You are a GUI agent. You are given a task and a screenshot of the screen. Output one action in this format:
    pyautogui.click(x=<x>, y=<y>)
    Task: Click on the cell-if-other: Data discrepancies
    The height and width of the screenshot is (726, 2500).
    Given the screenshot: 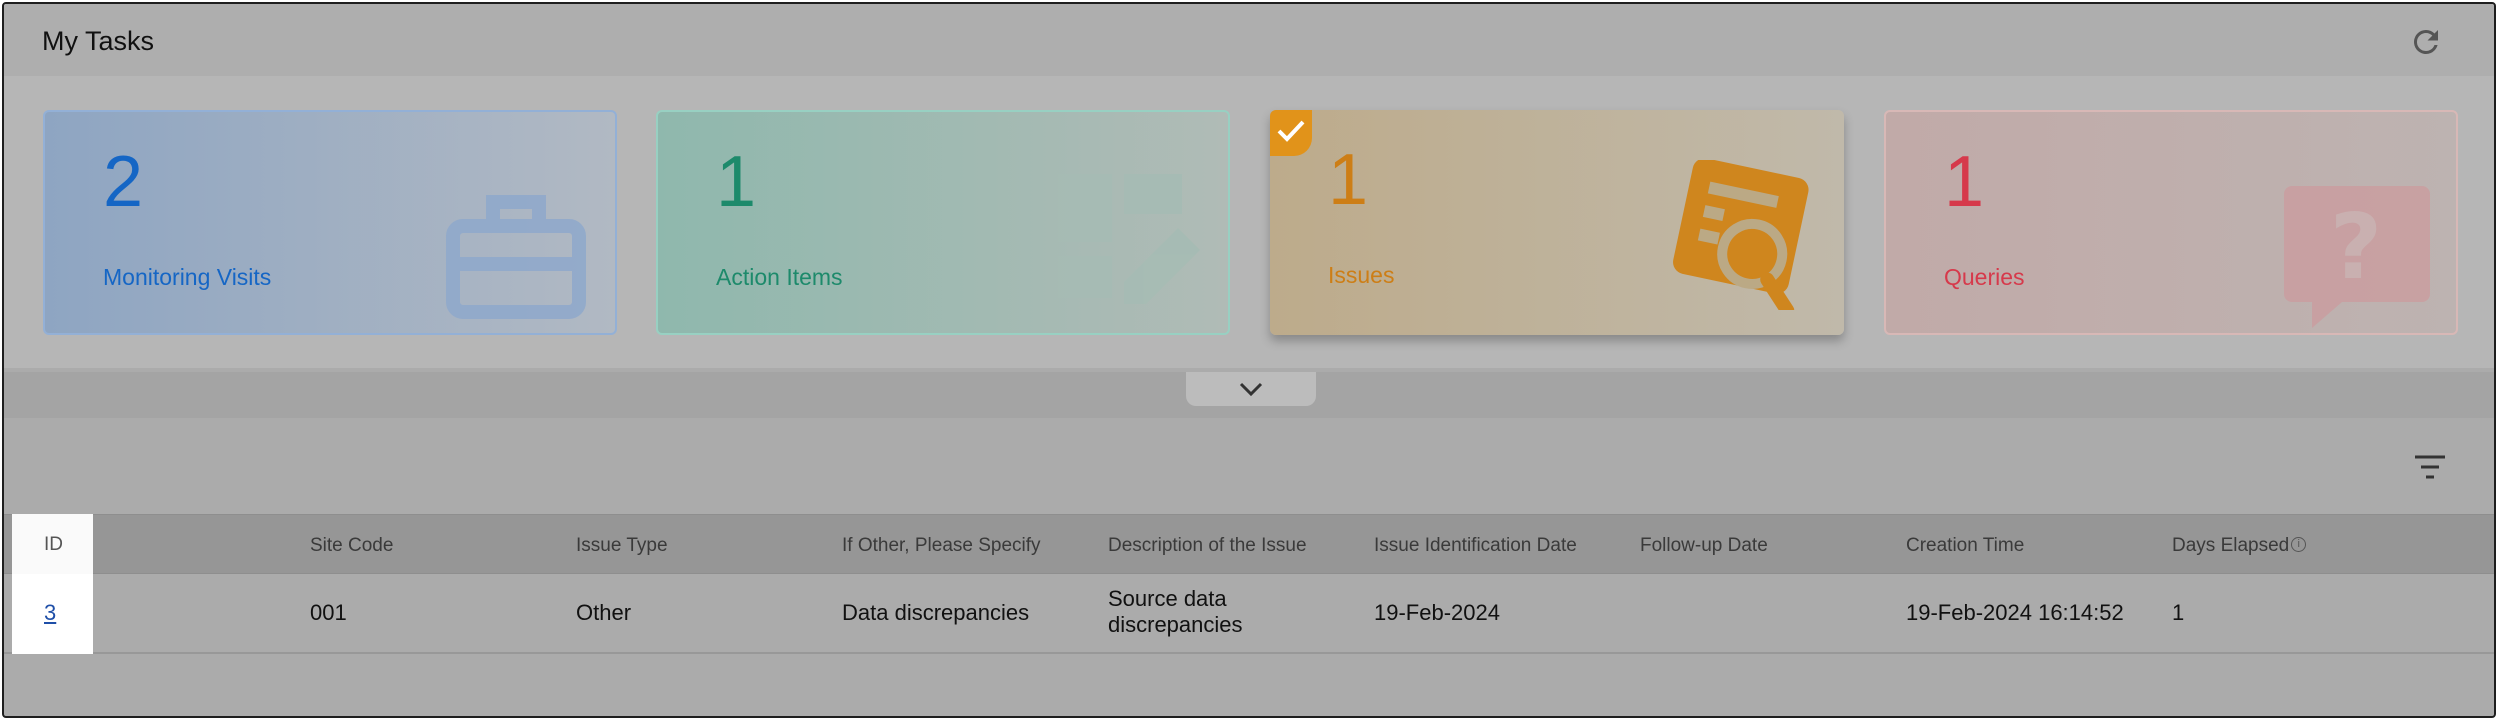 What is the action you would take?
    pyautogui.click(x=936, y=612)
    